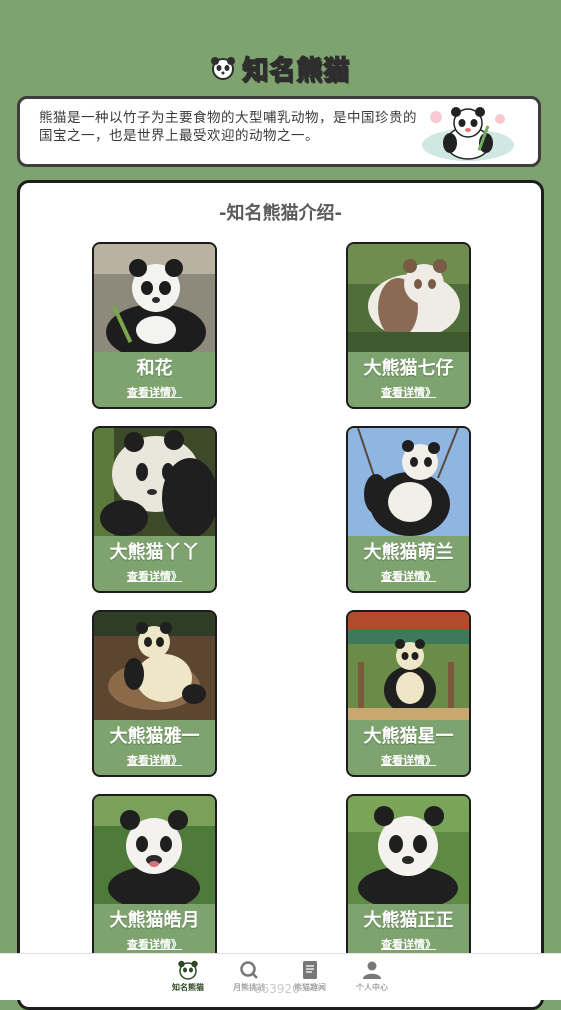 This screenshot has width=561, height=1010. I want to click on panda-name: 大熊猫雅一, so click(154, 736).